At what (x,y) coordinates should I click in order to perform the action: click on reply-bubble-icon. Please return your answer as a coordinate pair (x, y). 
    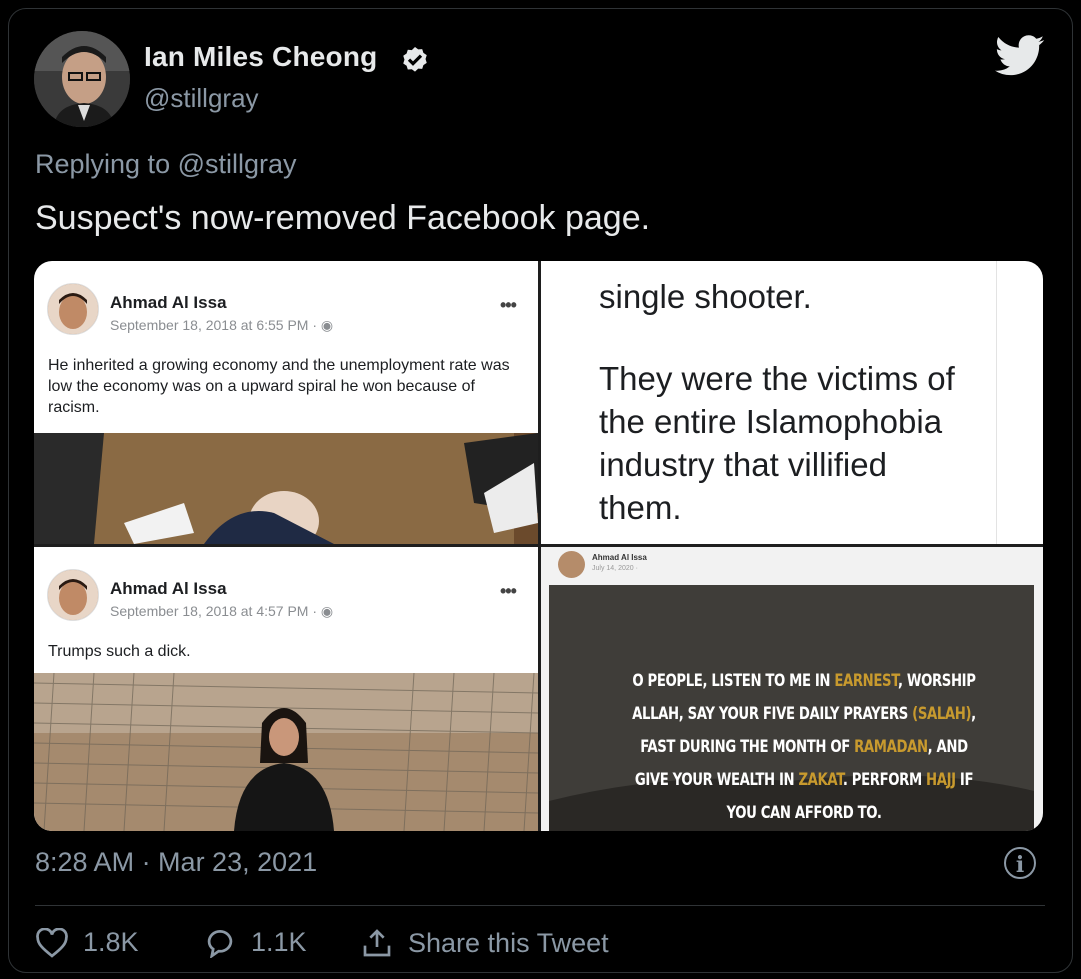
    Looking at the image, I should click on (220, 943).